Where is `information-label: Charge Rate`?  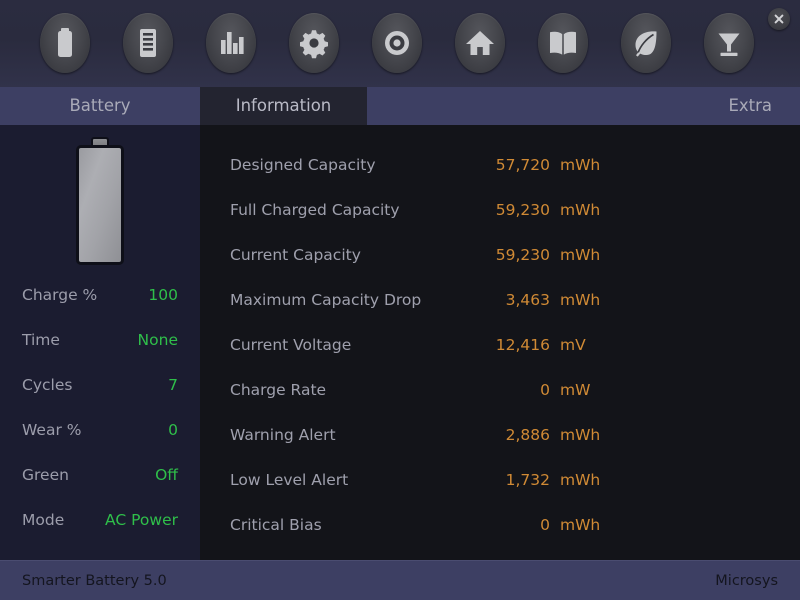 information-label: Charge Rate is located at coordinates (278, 390).